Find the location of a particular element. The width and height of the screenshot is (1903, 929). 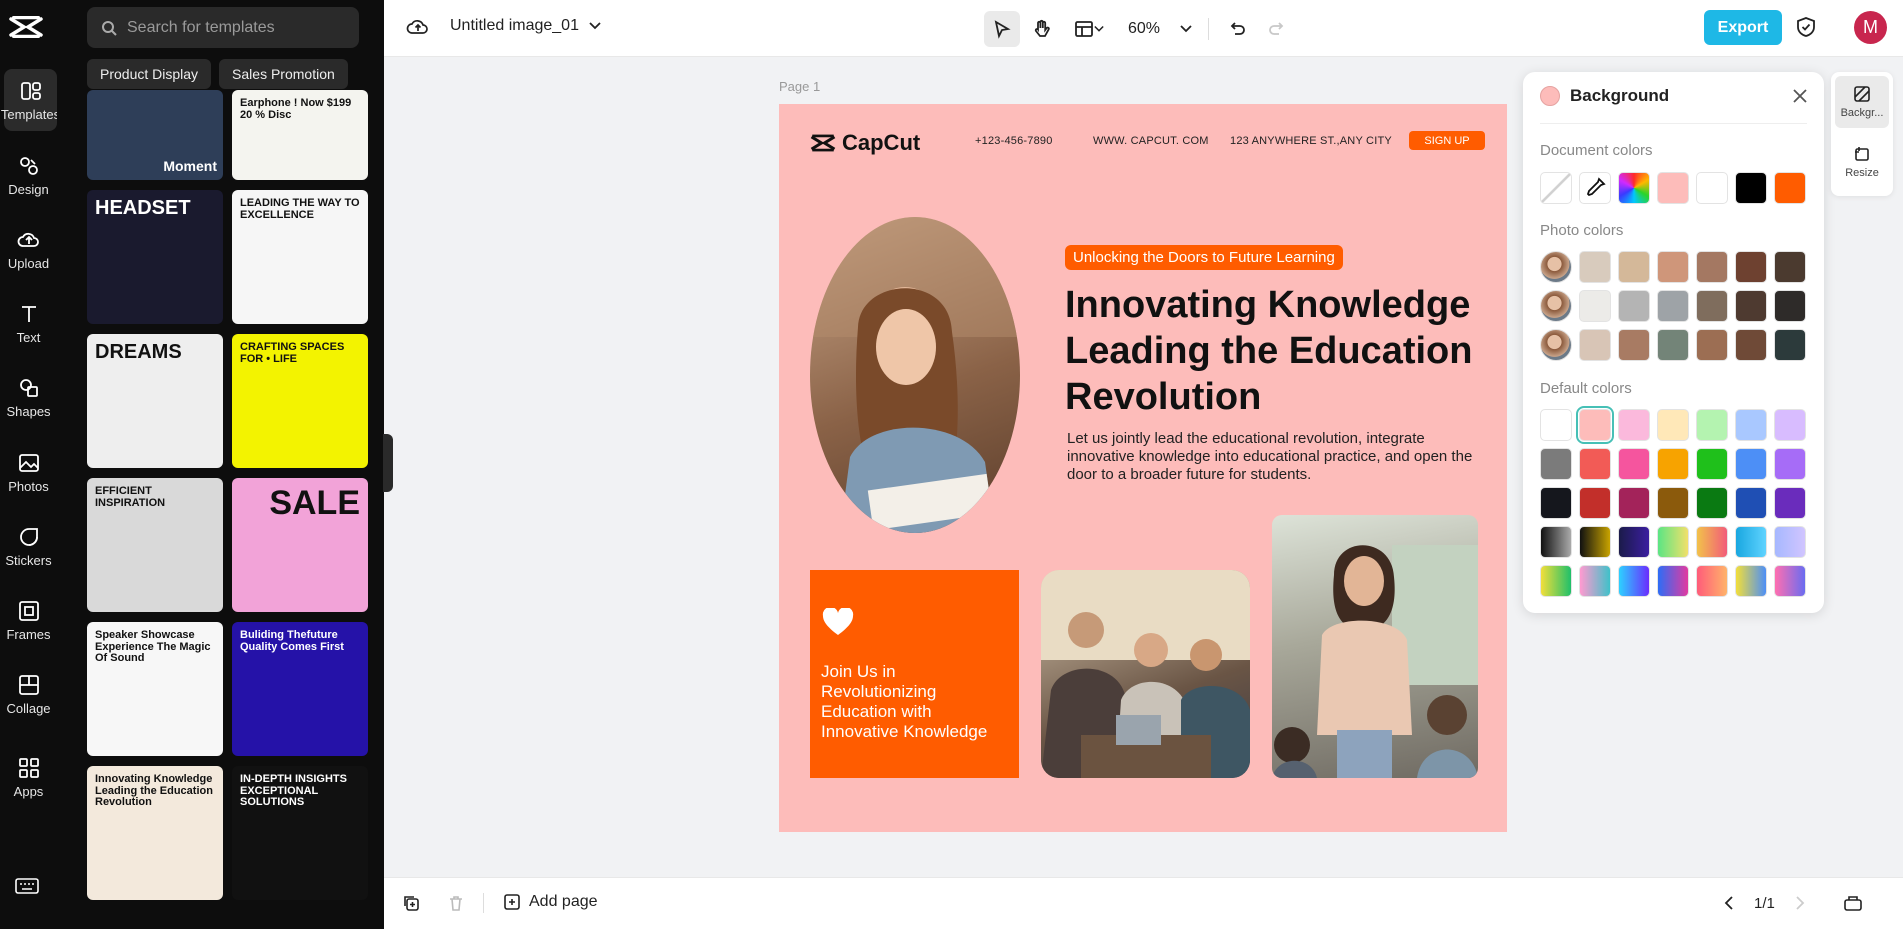

cloud-sync-icon is located at coordinates (418, 27).